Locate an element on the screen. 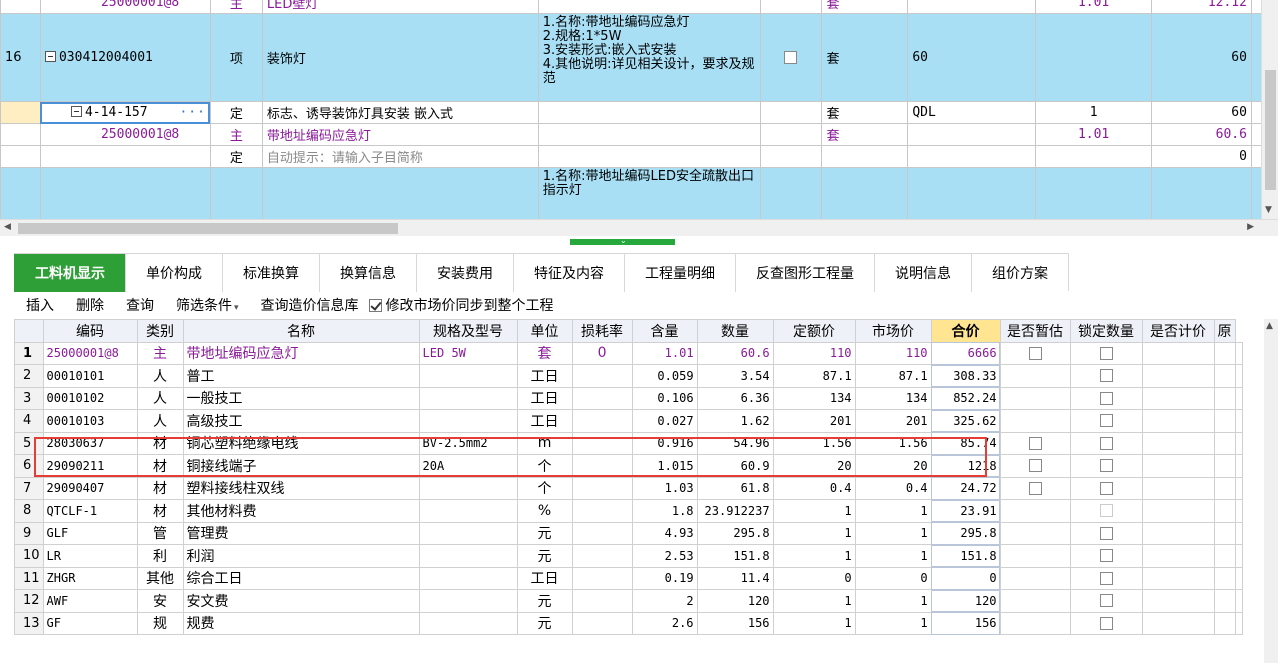  resource-content: 2 is located at coordinates (664, 601).